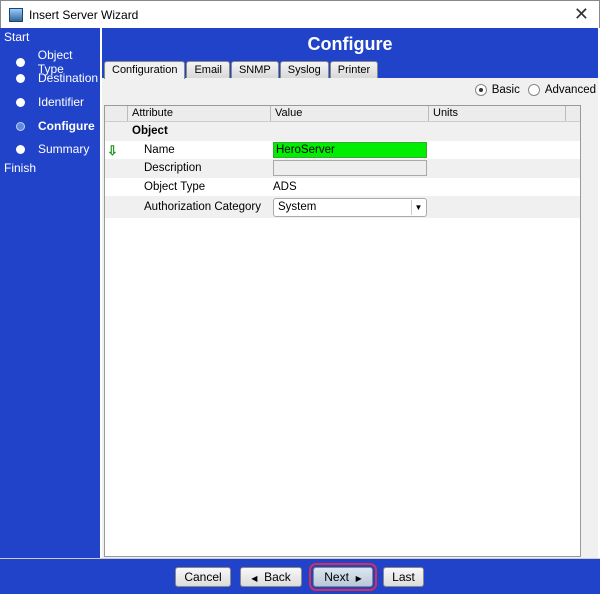  I want to click on row-marker: ⇩, so click(116, 150).